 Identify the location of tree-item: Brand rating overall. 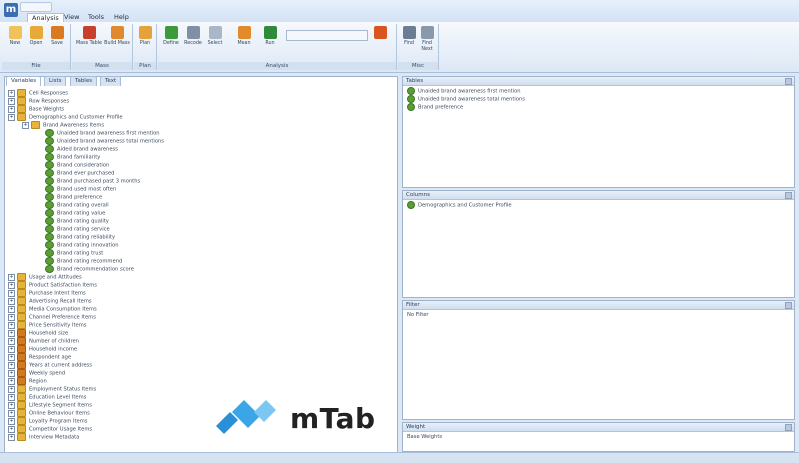
(72, 205).